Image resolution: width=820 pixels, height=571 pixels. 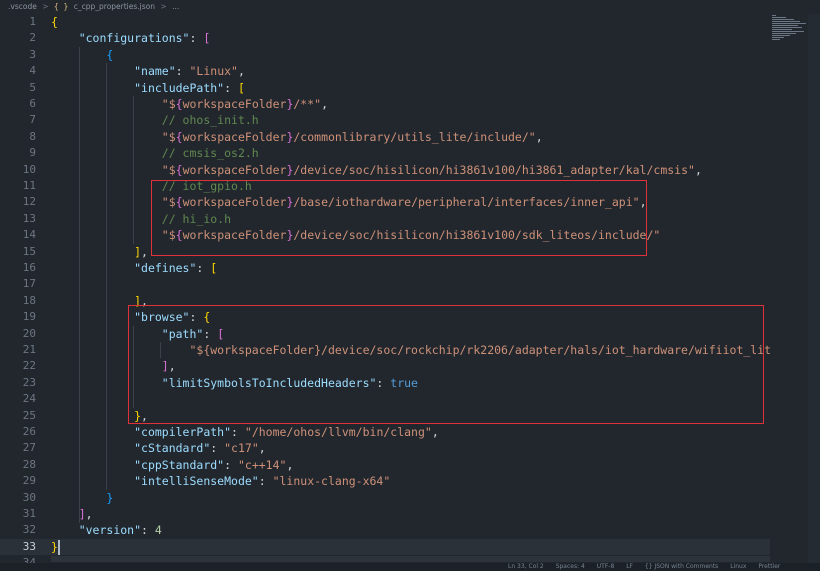 What do you see at coordinates (110, 530) in the screenshot?
I see `code-token: "version"` at bounding box center [110, 530].